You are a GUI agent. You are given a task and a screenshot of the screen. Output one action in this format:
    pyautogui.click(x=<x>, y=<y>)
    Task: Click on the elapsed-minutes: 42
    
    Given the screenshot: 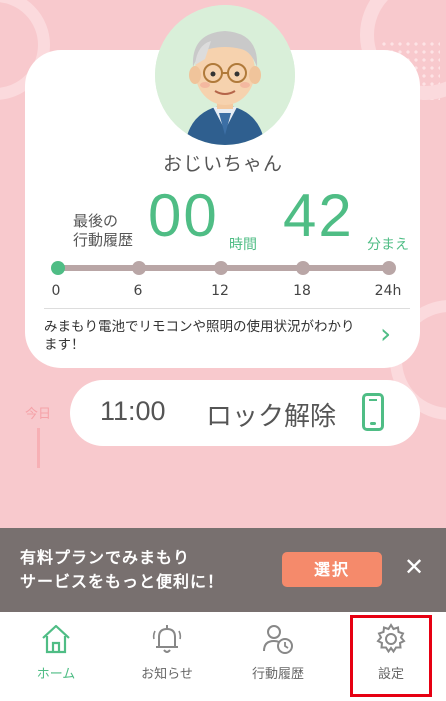 What is the action you would take?
    pyautogui.click(x=318, y=215)
    